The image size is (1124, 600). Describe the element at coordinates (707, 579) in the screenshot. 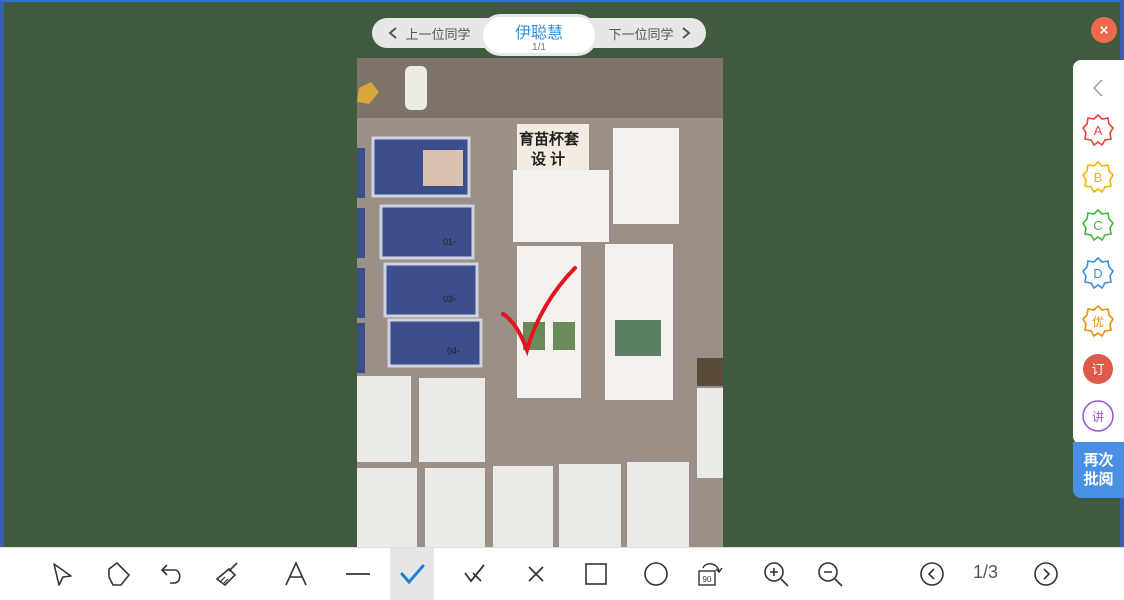

I see `rotate-label: 90` at that location.